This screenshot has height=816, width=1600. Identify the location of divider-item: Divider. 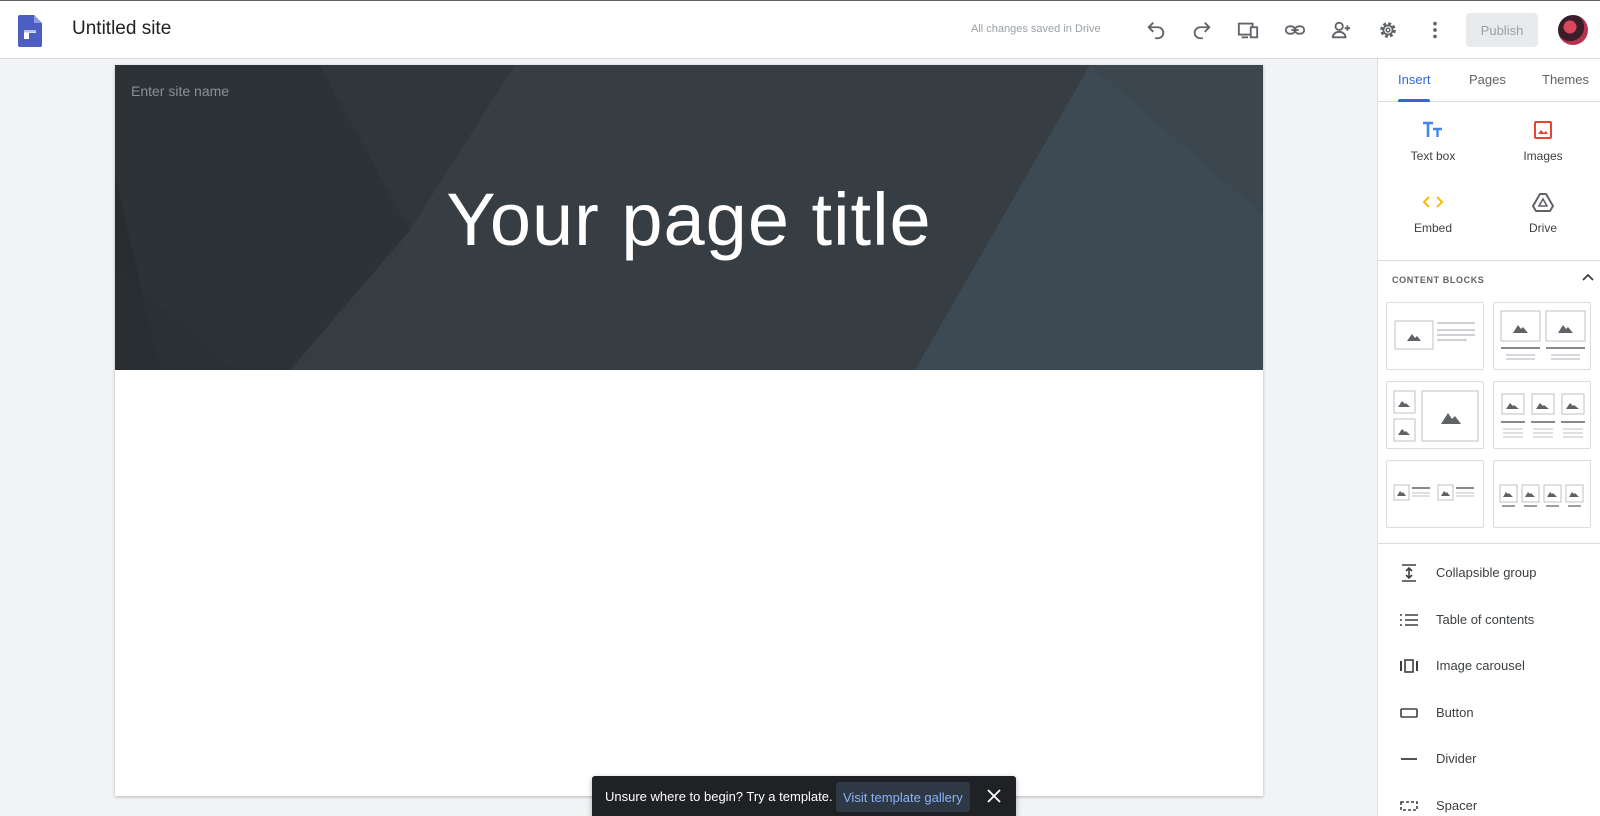
(1489, 758).